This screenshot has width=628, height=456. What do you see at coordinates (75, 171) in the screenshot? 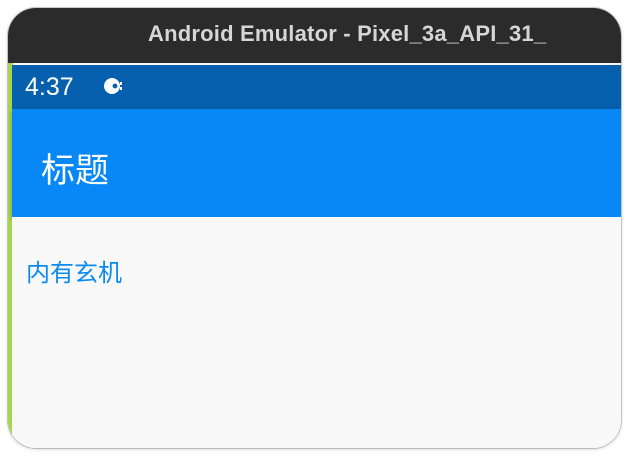
I see `page-title: 标题` at bounding box center [75, 171].